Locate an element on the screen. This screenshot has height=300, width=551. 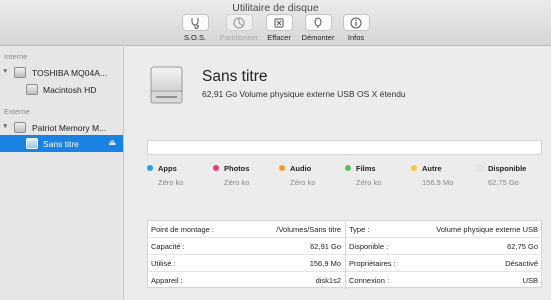
sidebar-item-sans-titre: Sans titre ⏏ is located at coordinates (61, 143).